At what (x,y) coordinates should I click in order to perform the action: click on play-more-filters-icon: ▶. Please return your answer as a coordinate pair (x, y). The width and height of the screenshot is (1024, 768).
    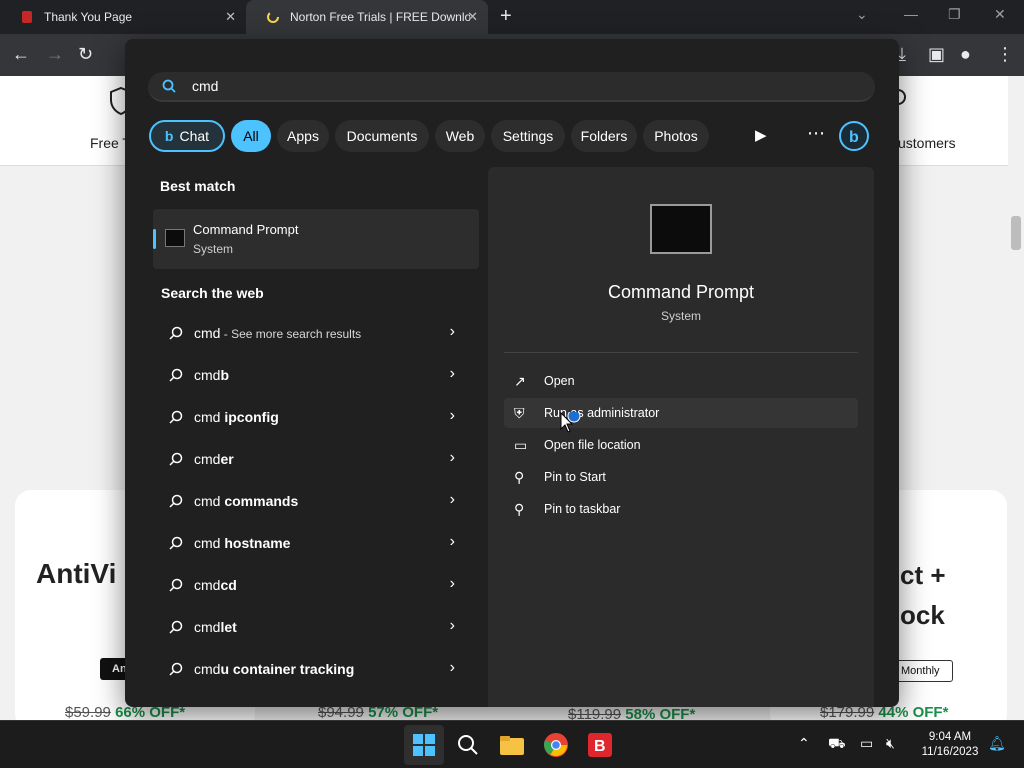
    Looking at the image, I should click on (761, 135).